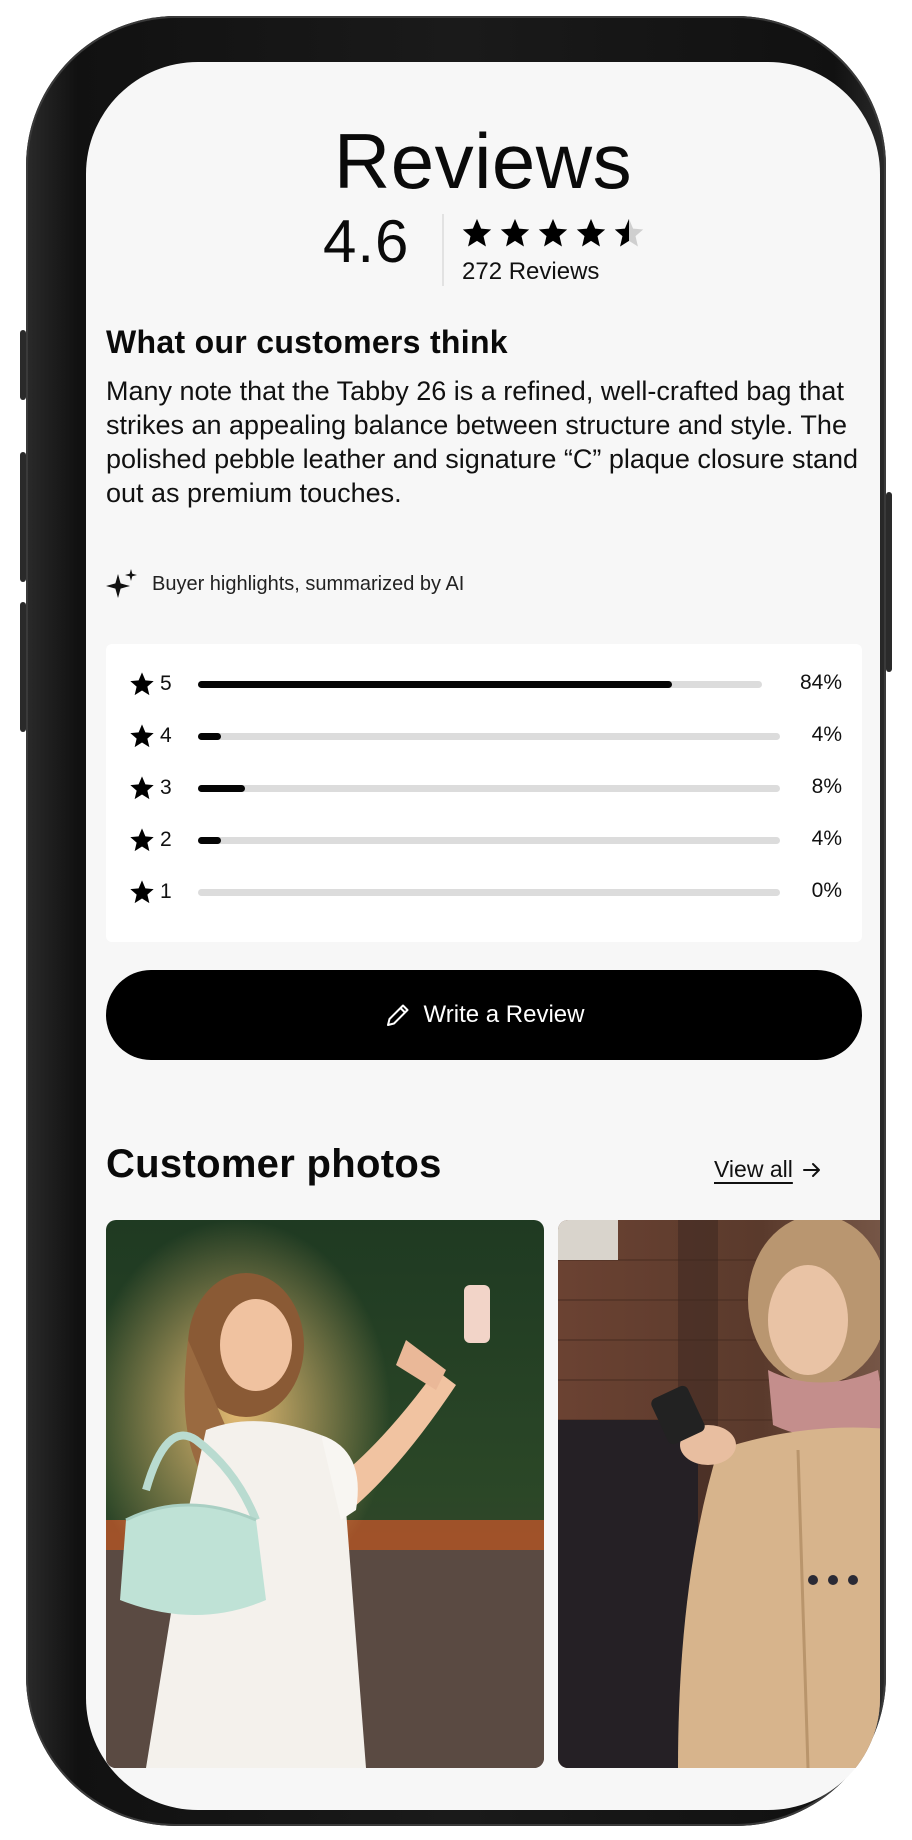 The width and height of the screenshot is (912, 1840). I want to click on rating-divider, so click(443, 250).